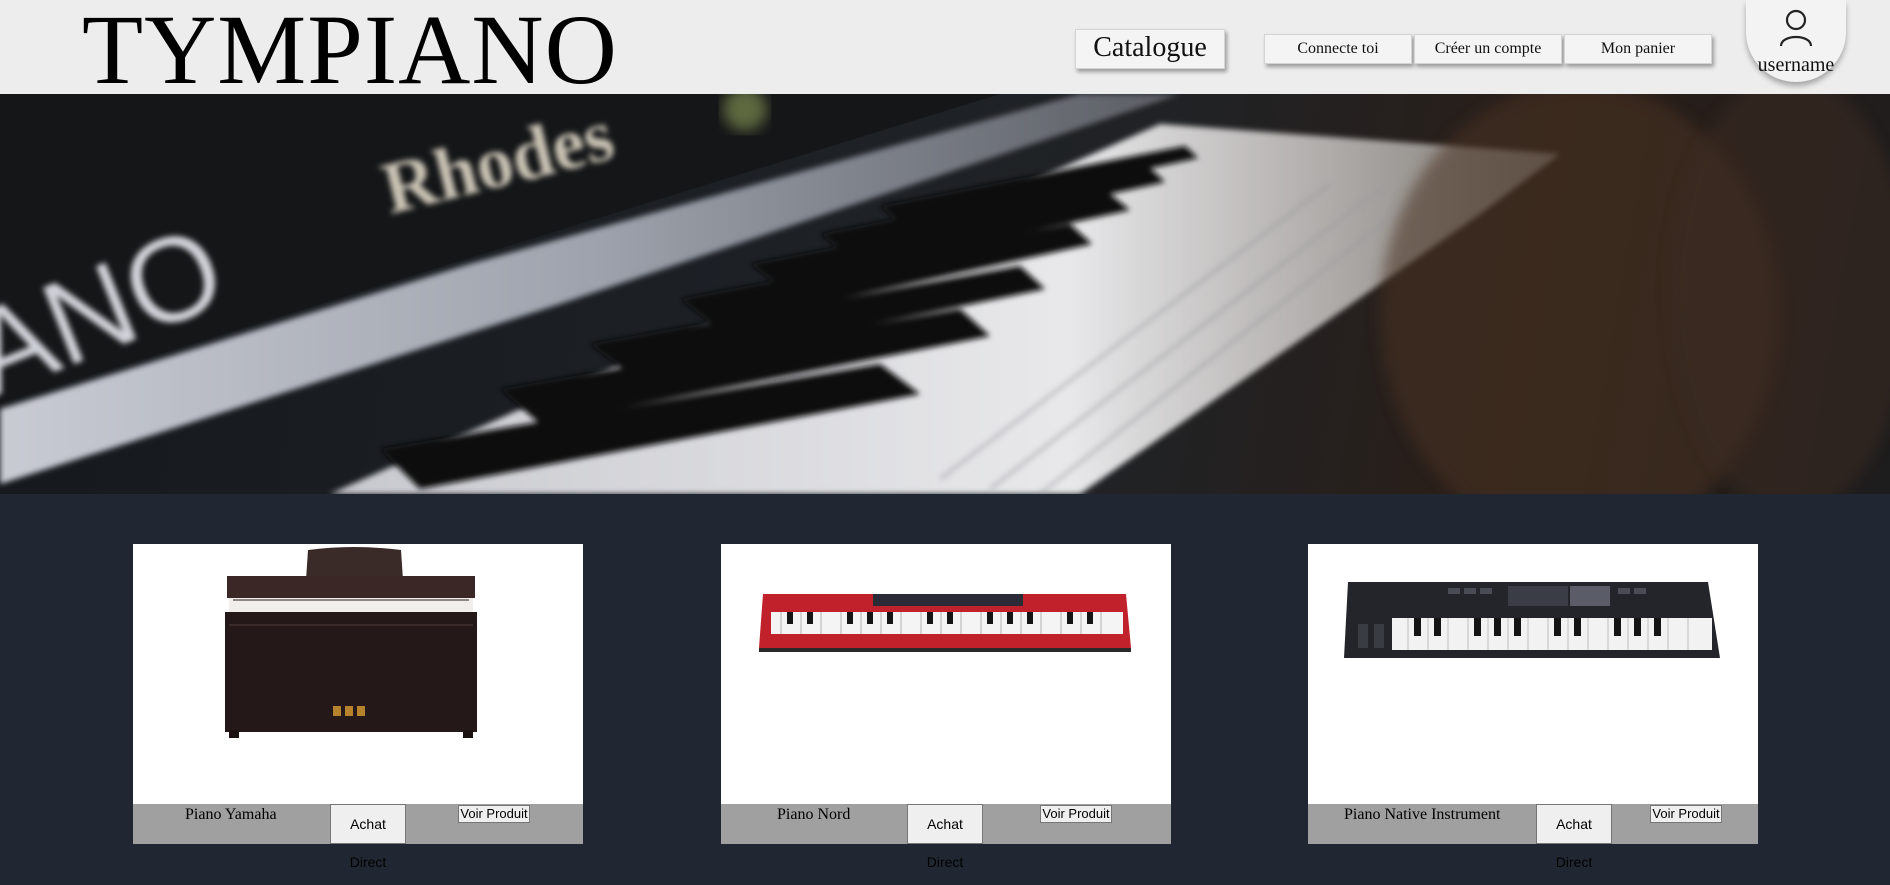 Image resolution: width=1890 pixels, height=885 pixels. Describe the element at coordinates (946, 674) in the screenshot. I see `nord-piano-image` at that location.